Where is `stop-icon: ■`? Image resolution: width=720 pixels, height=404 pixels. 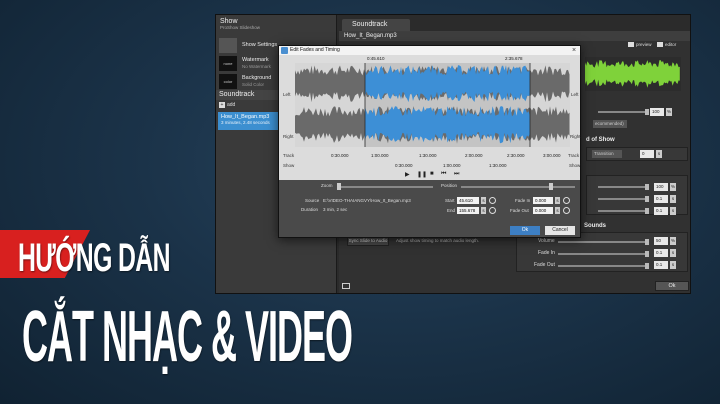
stop-icon: ■ is located at coordinates (432, 174).